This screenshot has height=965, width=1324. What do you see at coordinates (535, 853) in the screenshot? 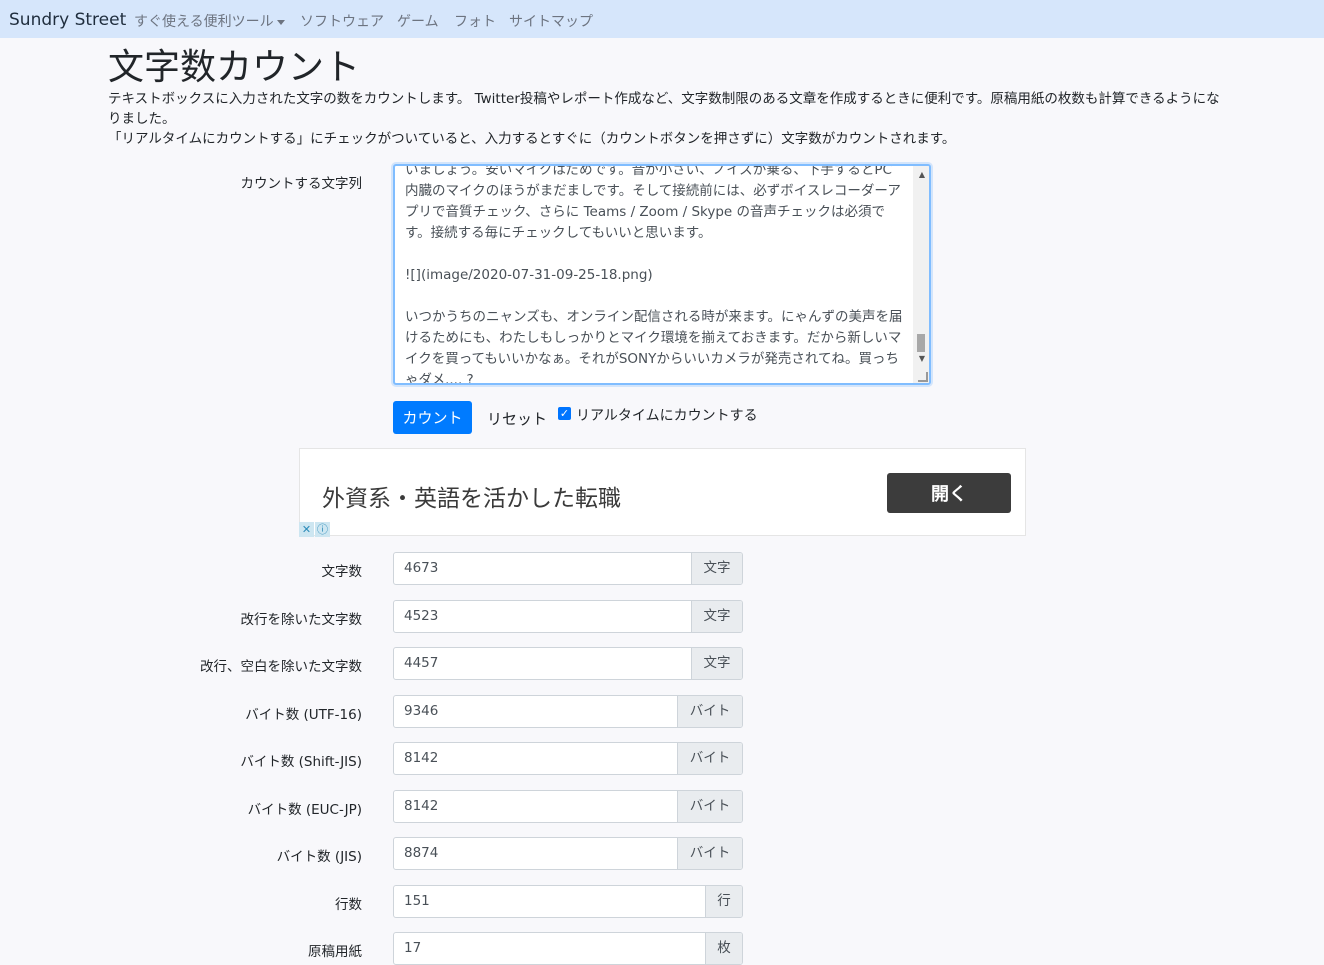
I see `result-value: 8874` at bounding box center [535, 853].